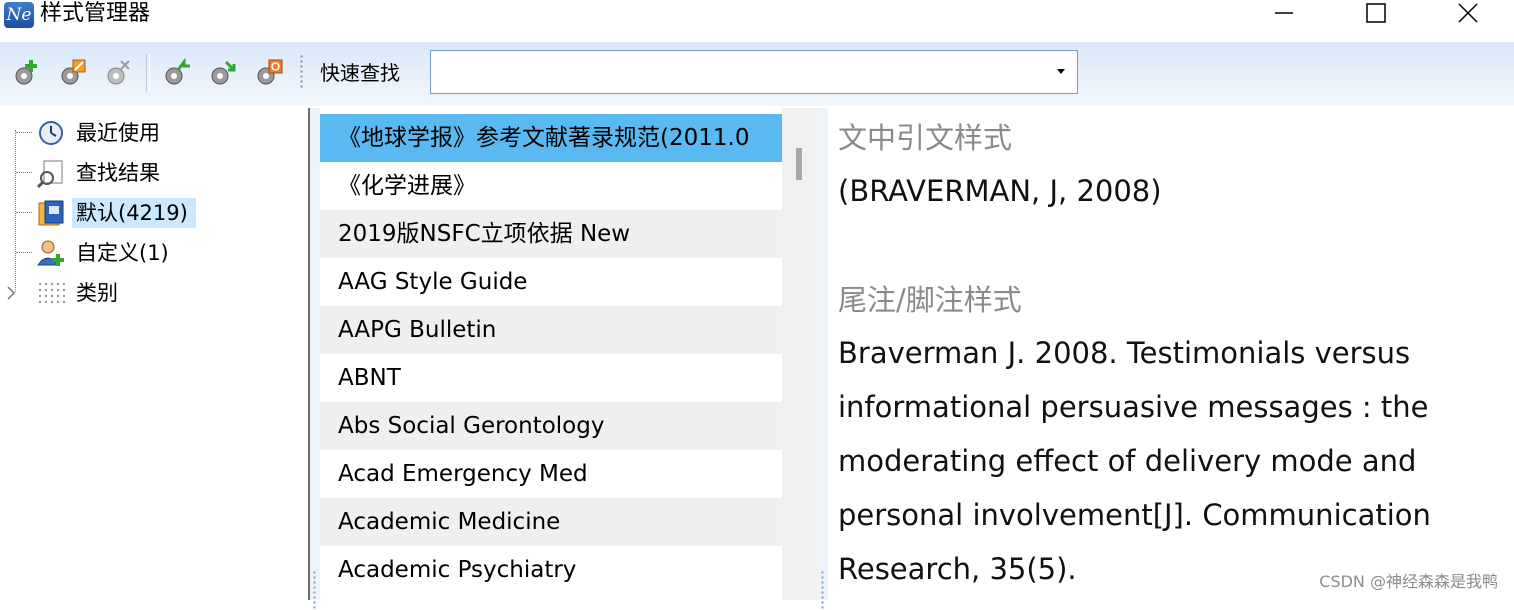  What do you see at coordinates (134, 213) in the screenshot?
I see `tree-item-label: 默认(4219)` at bounding box center [134, 213].